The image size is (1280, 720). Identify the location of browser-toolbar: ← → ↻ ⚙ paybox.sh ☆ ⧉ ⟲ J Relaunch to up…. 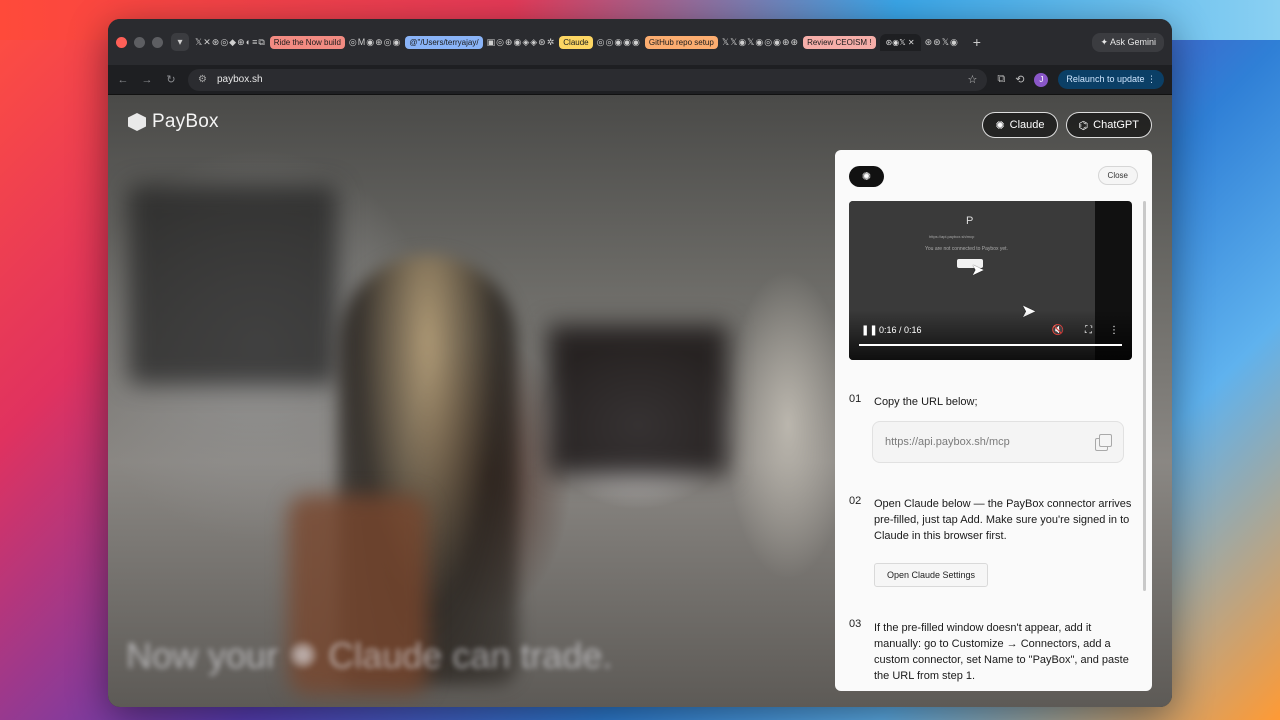
(640, 80).